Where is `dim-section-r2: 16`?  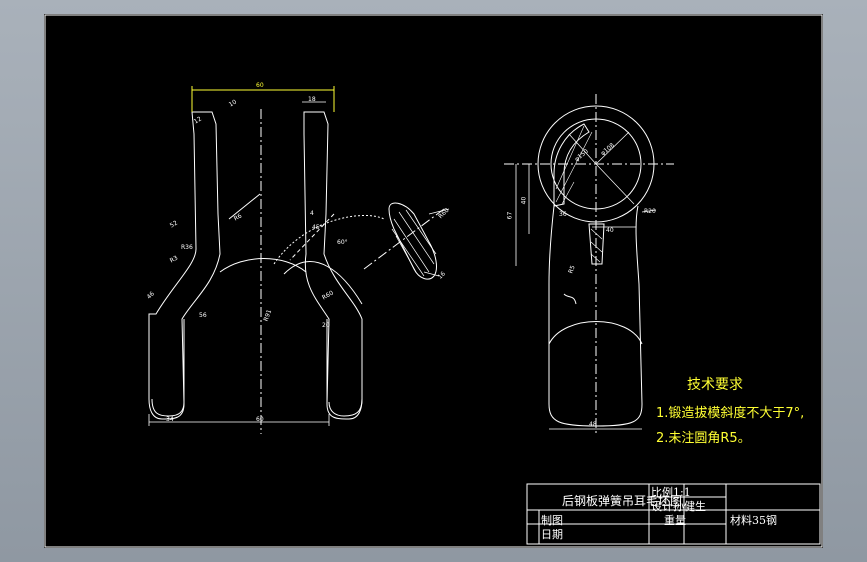
dim-section-r2: 16 is located at coordinates (441, 275).